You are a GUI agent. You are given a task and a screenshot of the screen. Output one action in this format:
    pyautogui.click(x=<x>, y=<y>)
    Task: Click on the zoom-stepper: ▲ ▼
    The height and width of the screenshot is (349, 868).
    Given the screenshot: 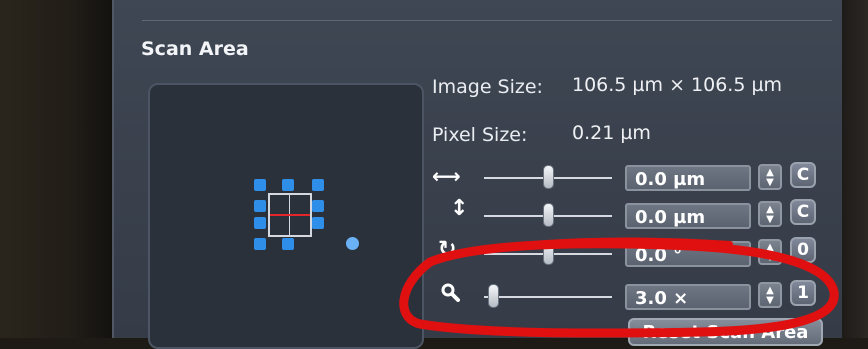 What is the action you would take?
    pyautogui.click(x=770, y=295)
    